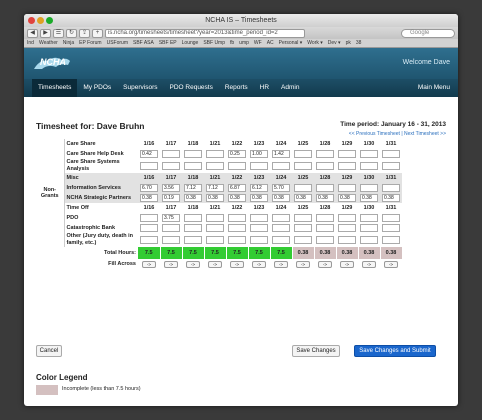 The height and width of the screenshot is (420, 482). What do you see at coordinates (149, 154) in the screenshot?
I see `hours-input: 0.42` at bounding box center [149, 154].